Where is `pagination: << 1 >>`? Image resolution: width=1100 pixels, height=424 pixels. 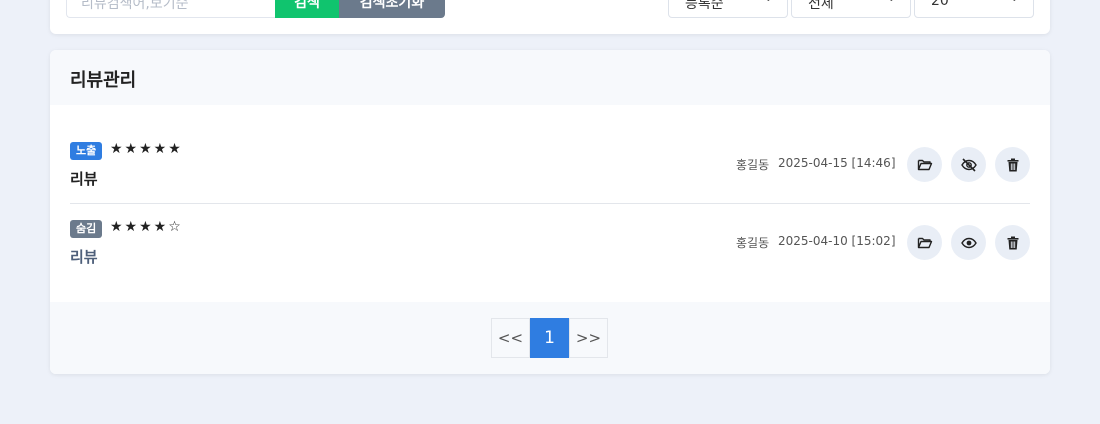
pagination: << 1 >> is located at coordinates (549, 338).